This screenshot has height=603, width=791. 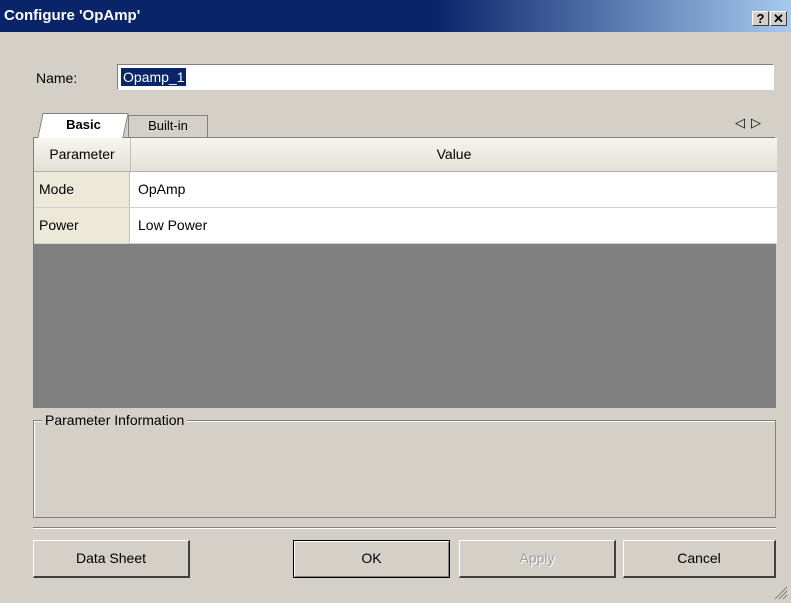 What do you see at coordinates (82, 154) in the screenshot?
I see `column-header-parameter: Parameter` at bounding box center [82, 154].